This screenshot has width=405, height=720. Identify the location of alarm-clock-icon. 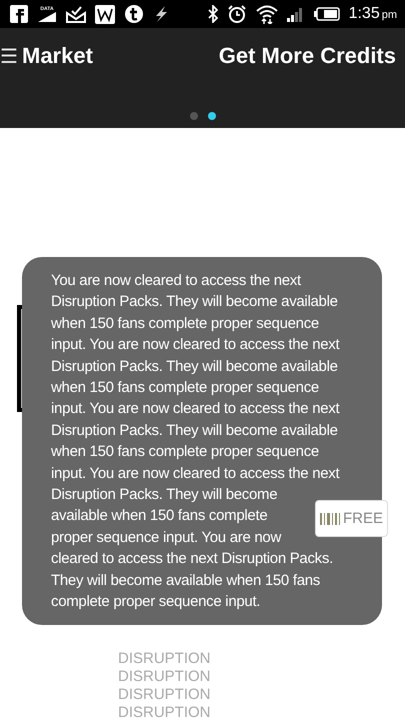
(236, 14).